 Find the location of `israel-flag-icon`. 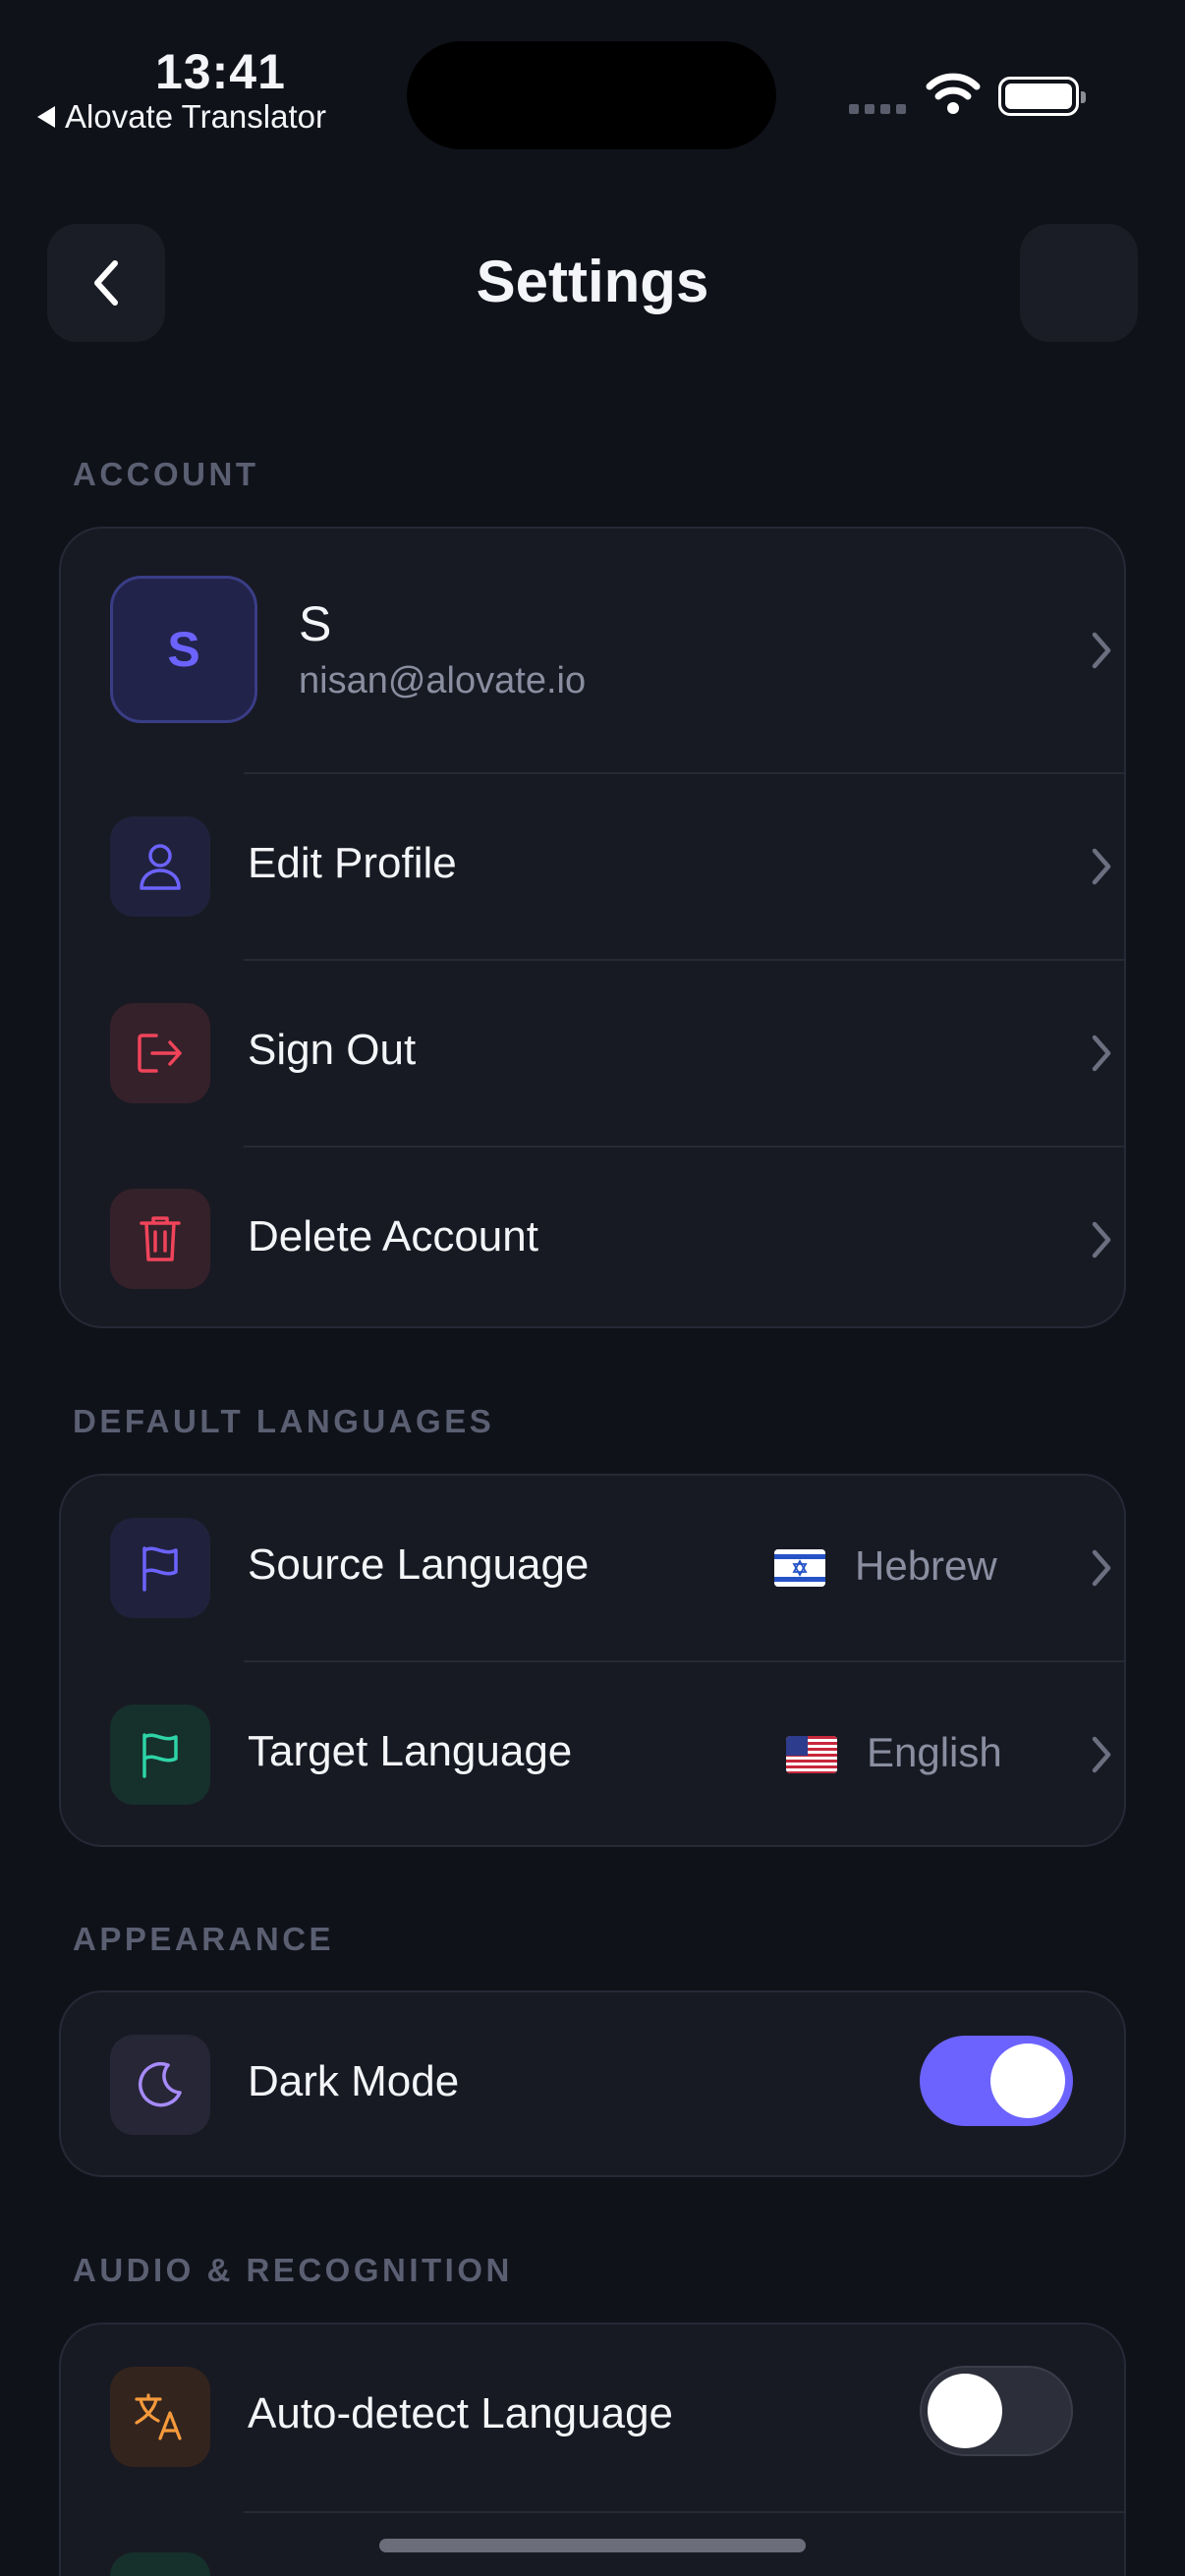

israel-flag-icon is located at coordinates (800, 1568).